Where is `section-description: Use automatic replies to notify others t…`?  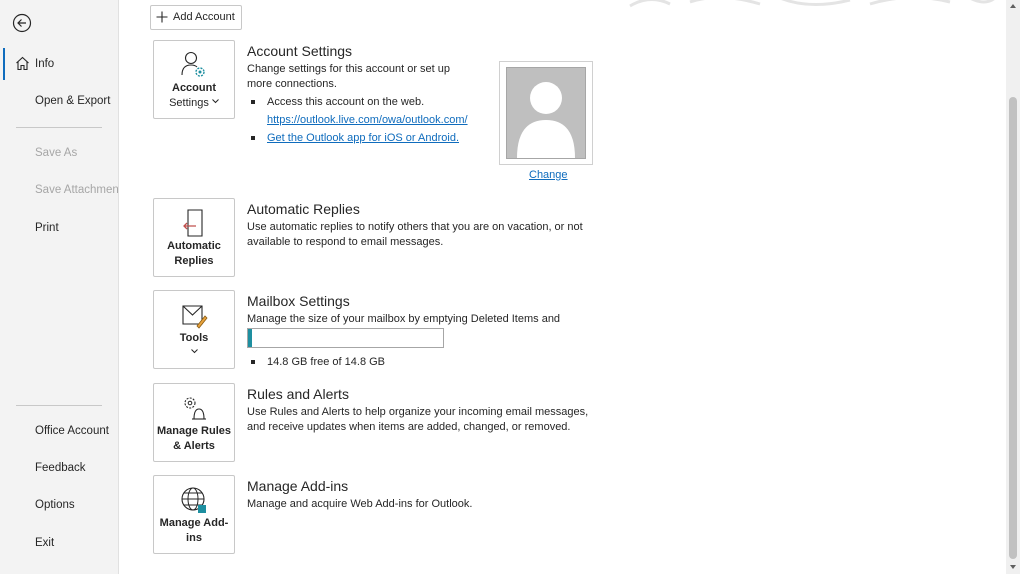
section-description: Use automatic replies to notify others t… is located at coordinates (415, 234).